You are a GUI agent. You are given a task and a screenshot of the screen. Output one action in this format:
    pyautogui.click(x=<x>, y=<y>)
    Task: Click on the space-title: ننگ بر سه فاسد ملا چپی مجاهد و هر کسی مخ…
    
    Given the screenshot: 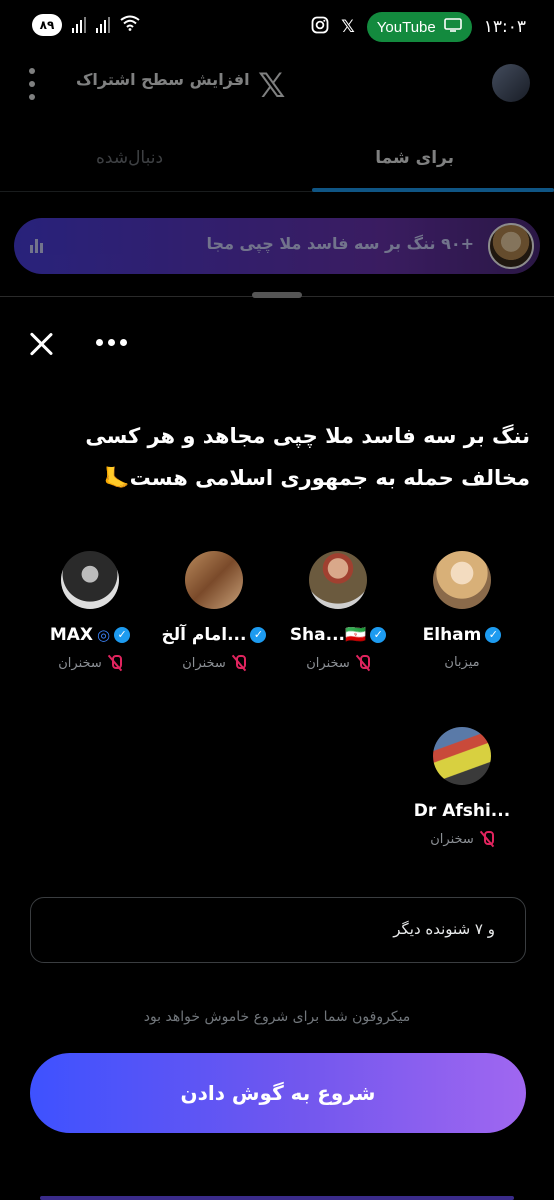 What is the action you would take?
    pyautogui.click(x=307, y=457)
    